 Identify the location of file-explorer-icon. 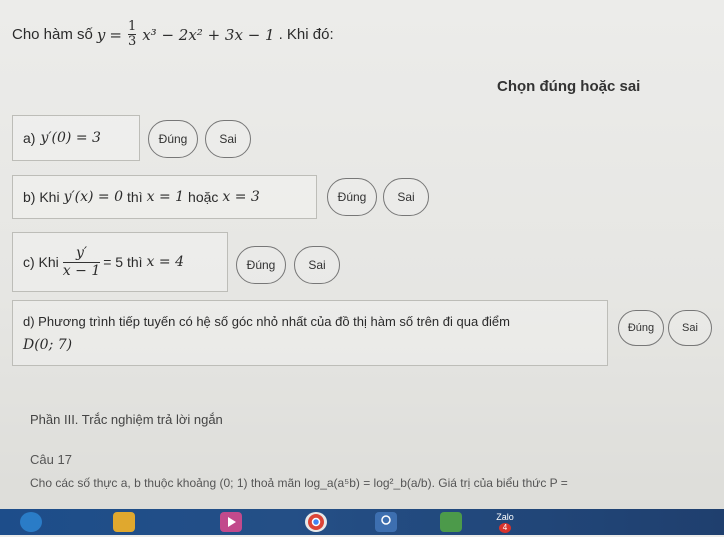
(124, 522).